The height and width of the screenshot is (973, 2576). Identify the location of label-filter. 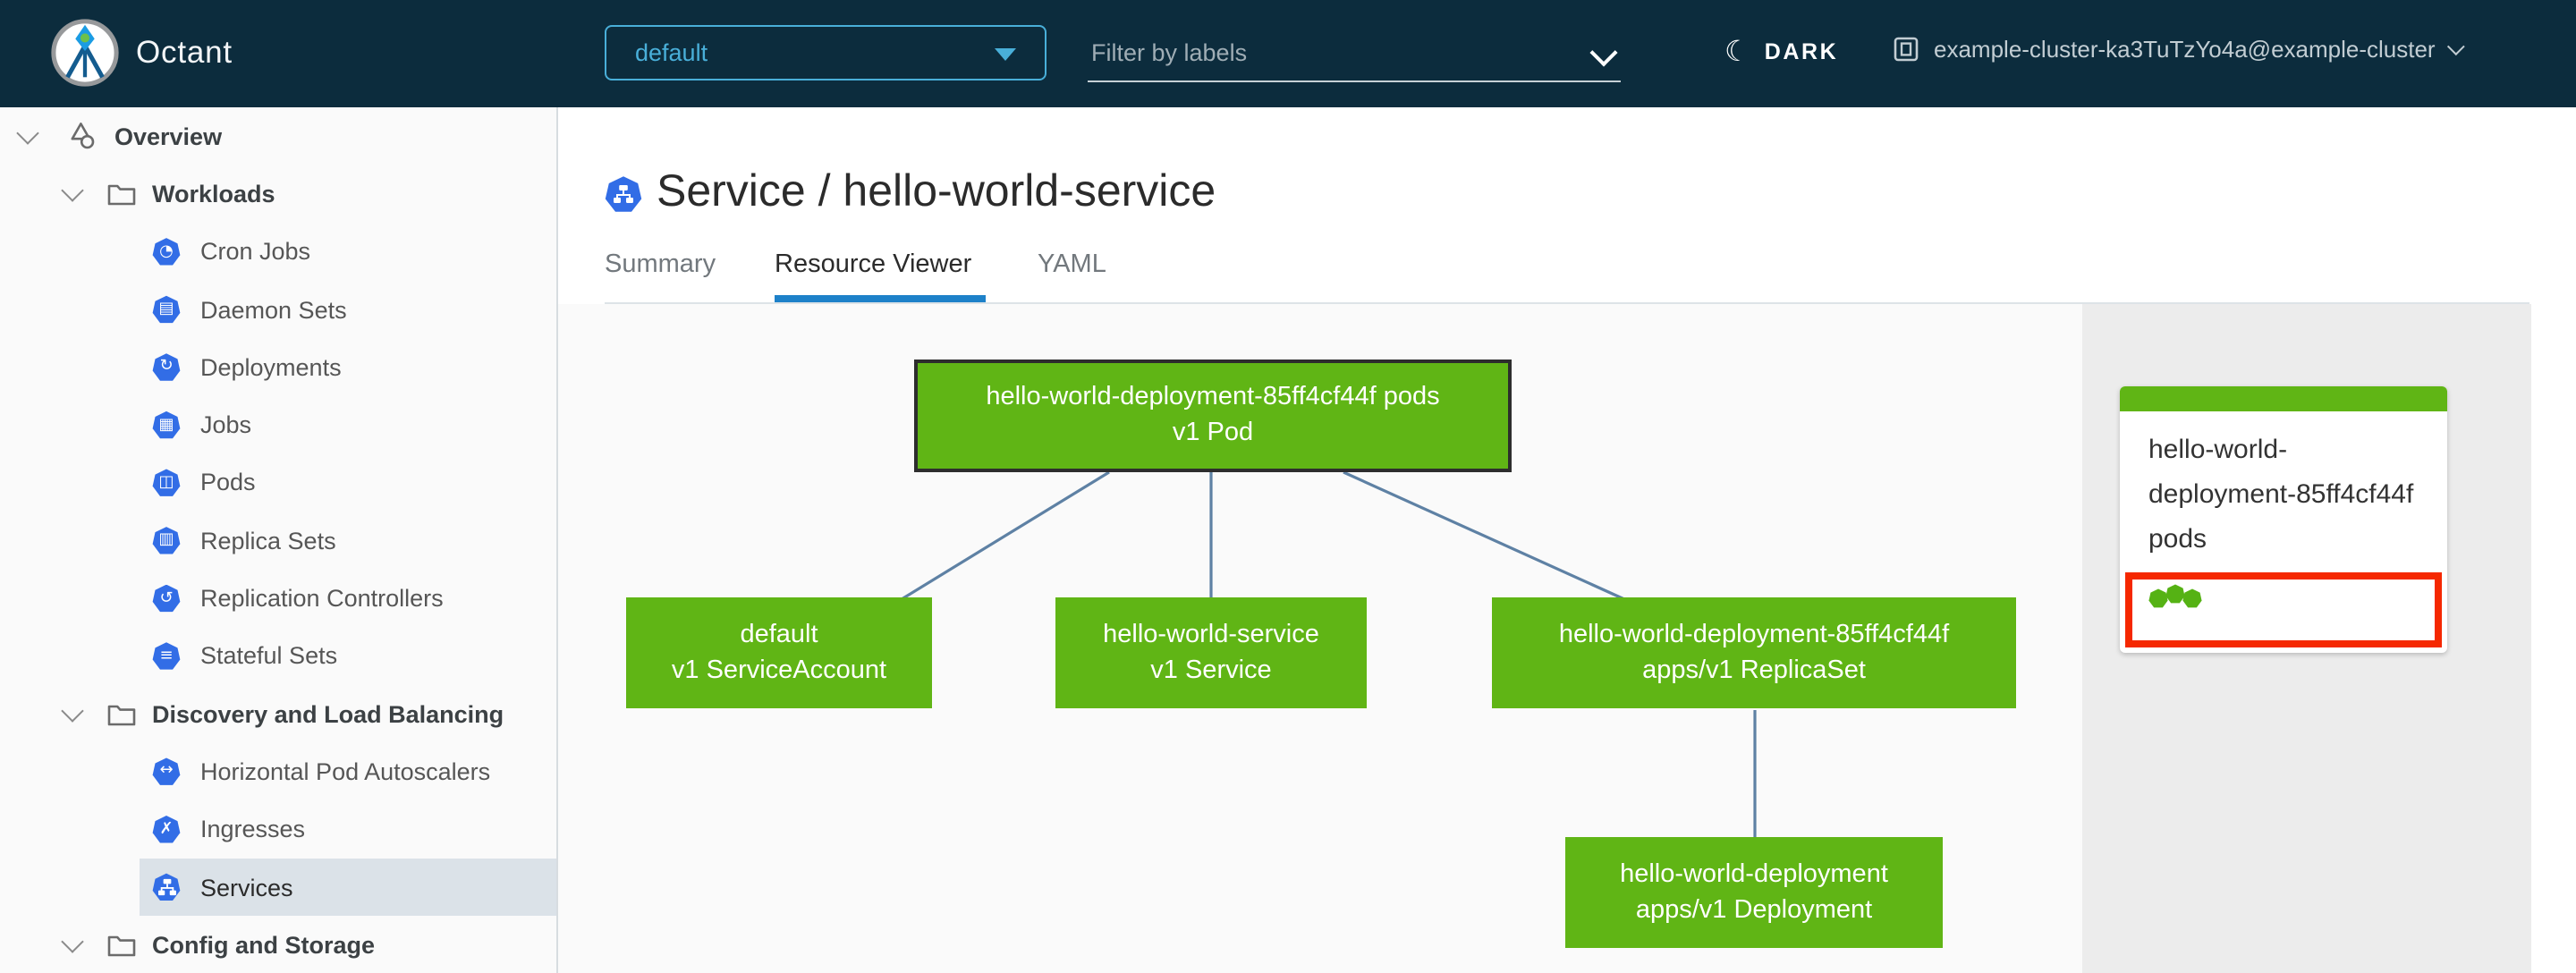
(1354, 55).